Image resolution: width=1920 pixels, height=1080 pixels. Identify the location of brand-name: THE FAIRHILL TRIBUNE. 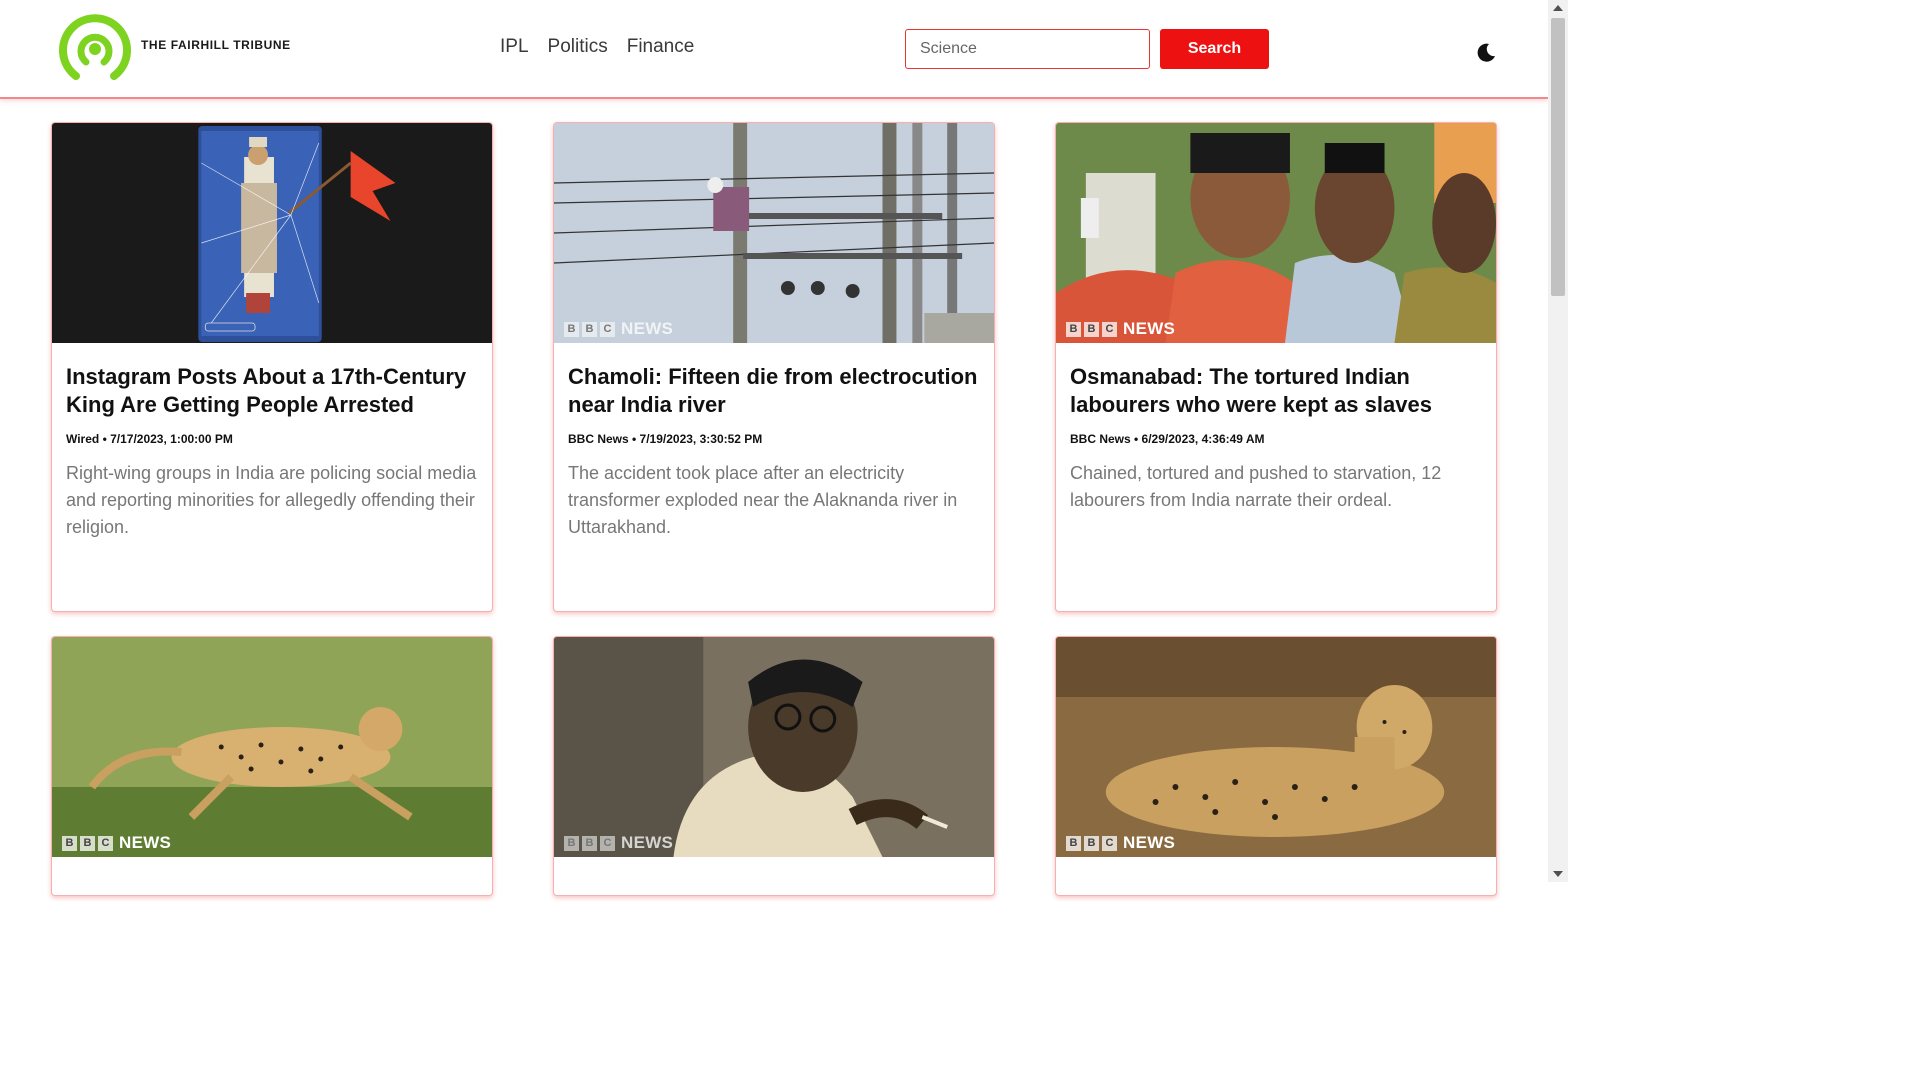
(216, 45).